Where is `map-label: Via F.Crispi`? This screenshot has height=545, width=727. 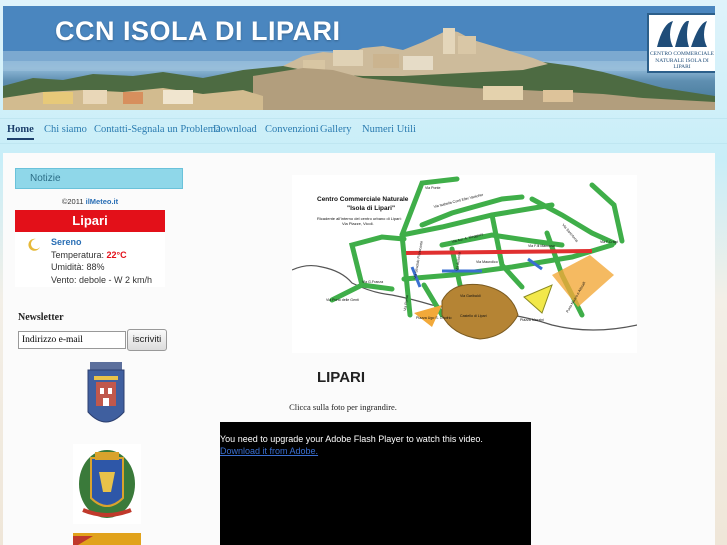
map-label: Via F.Crispi is located at coordinates (609, 242).